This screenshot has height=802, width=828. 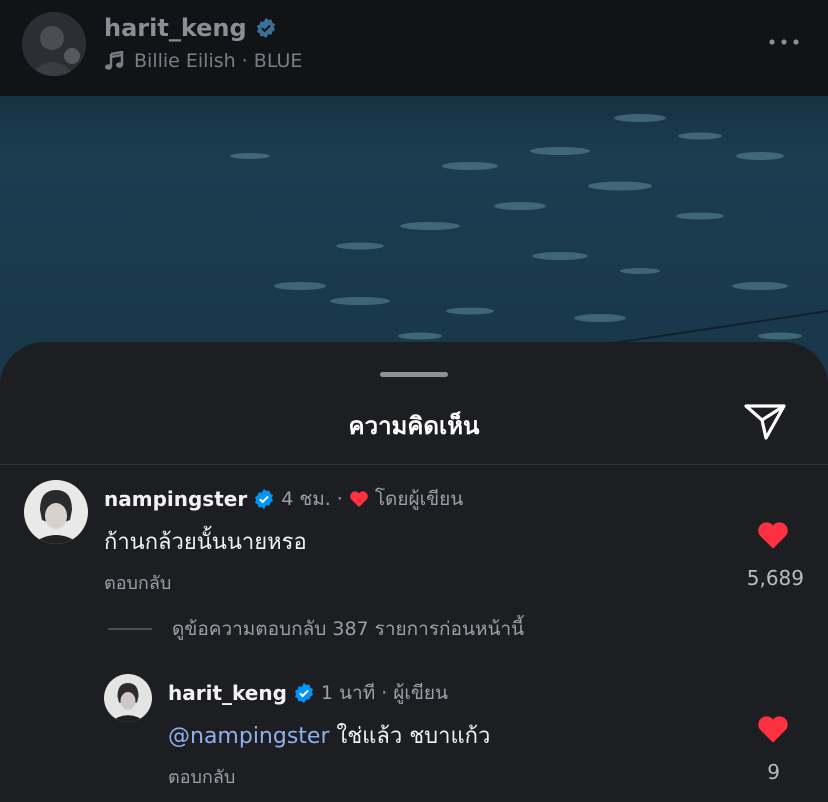 I want to click on view-replies-button: ดูข้อความตอบกลับ 387 รายการก่อนหน้านี้, so click(x=316, y=629).